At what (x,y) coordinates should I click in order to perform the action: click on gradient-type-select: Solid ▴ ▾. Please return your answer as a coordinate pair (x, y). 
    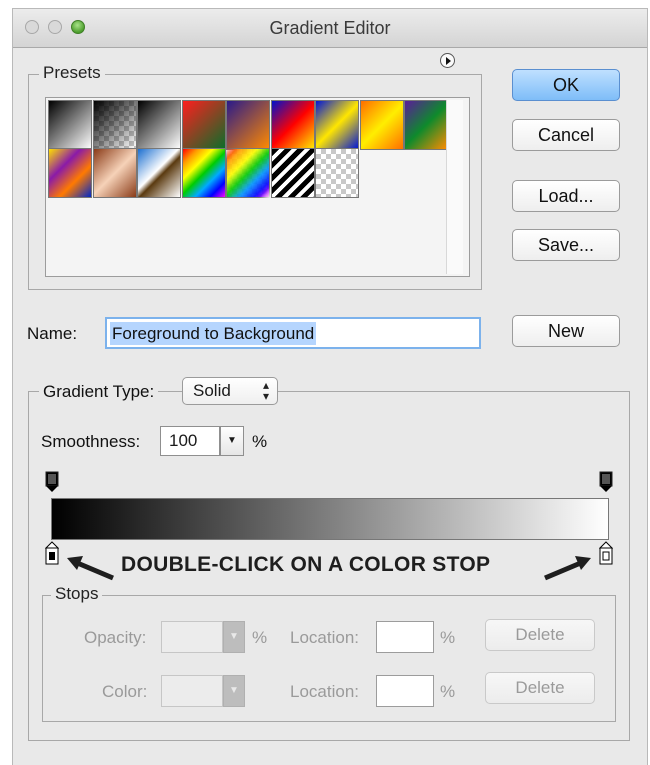
    Looking at the image, I should click on (230, 391).